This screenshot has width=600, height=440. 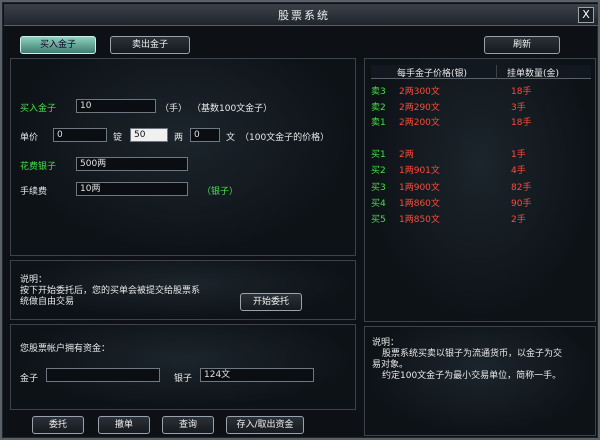 What do you see at coordinates (29, 138) in the screenshot?
I see `unit-price-label: 单价` at bounding box center [29, 138].